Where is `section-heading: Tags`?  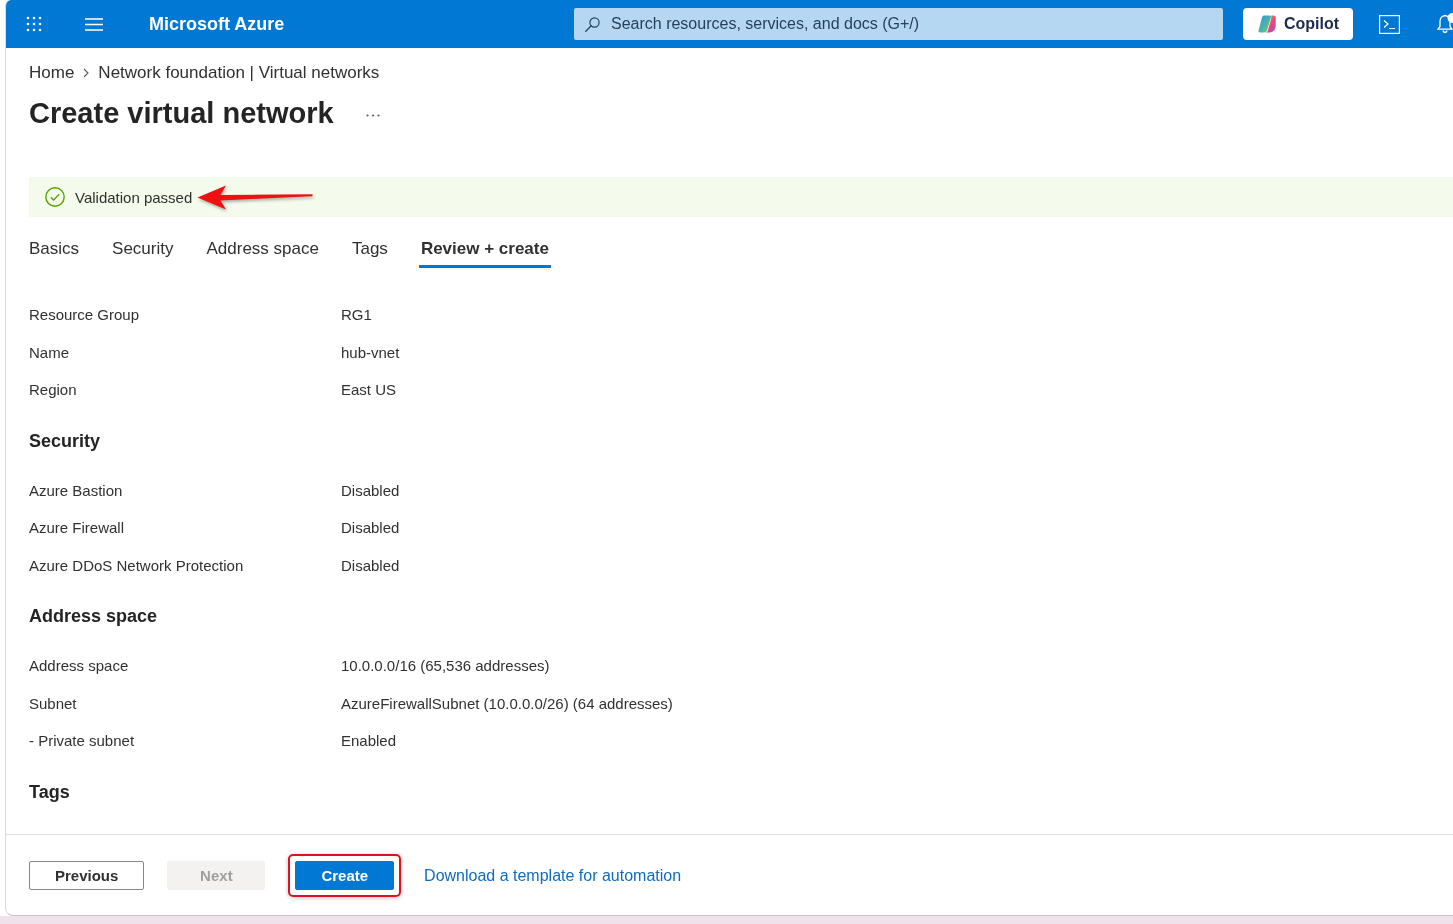
section-heading: Tags is located at coordinates (49, 792).